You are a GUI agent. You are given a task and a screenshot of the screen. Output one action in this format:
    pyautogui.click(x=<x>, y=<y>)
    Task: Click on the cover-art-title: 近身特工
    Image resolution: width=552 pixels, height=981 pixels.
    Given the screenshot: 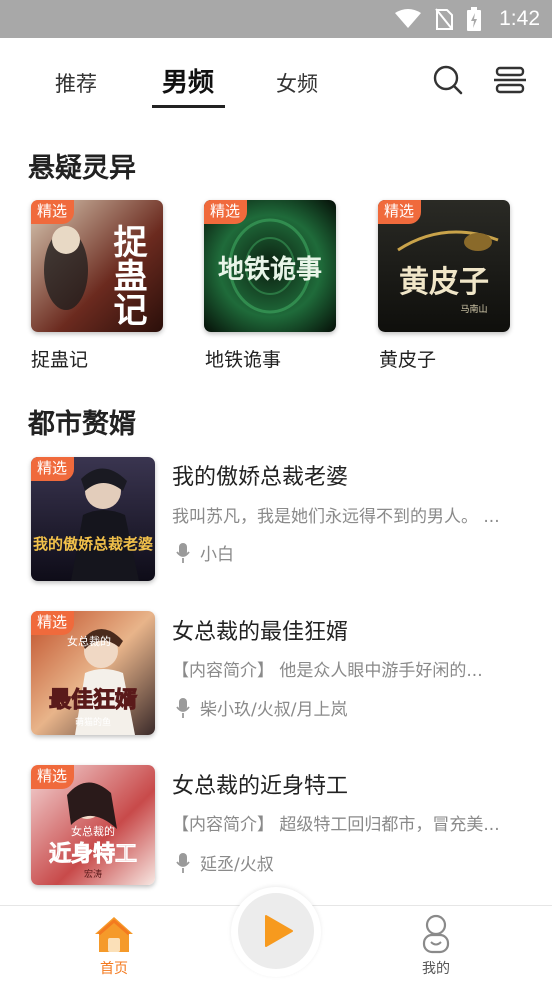 What is the action you would take?
    pyautogui.click(x=93, y=854)
    